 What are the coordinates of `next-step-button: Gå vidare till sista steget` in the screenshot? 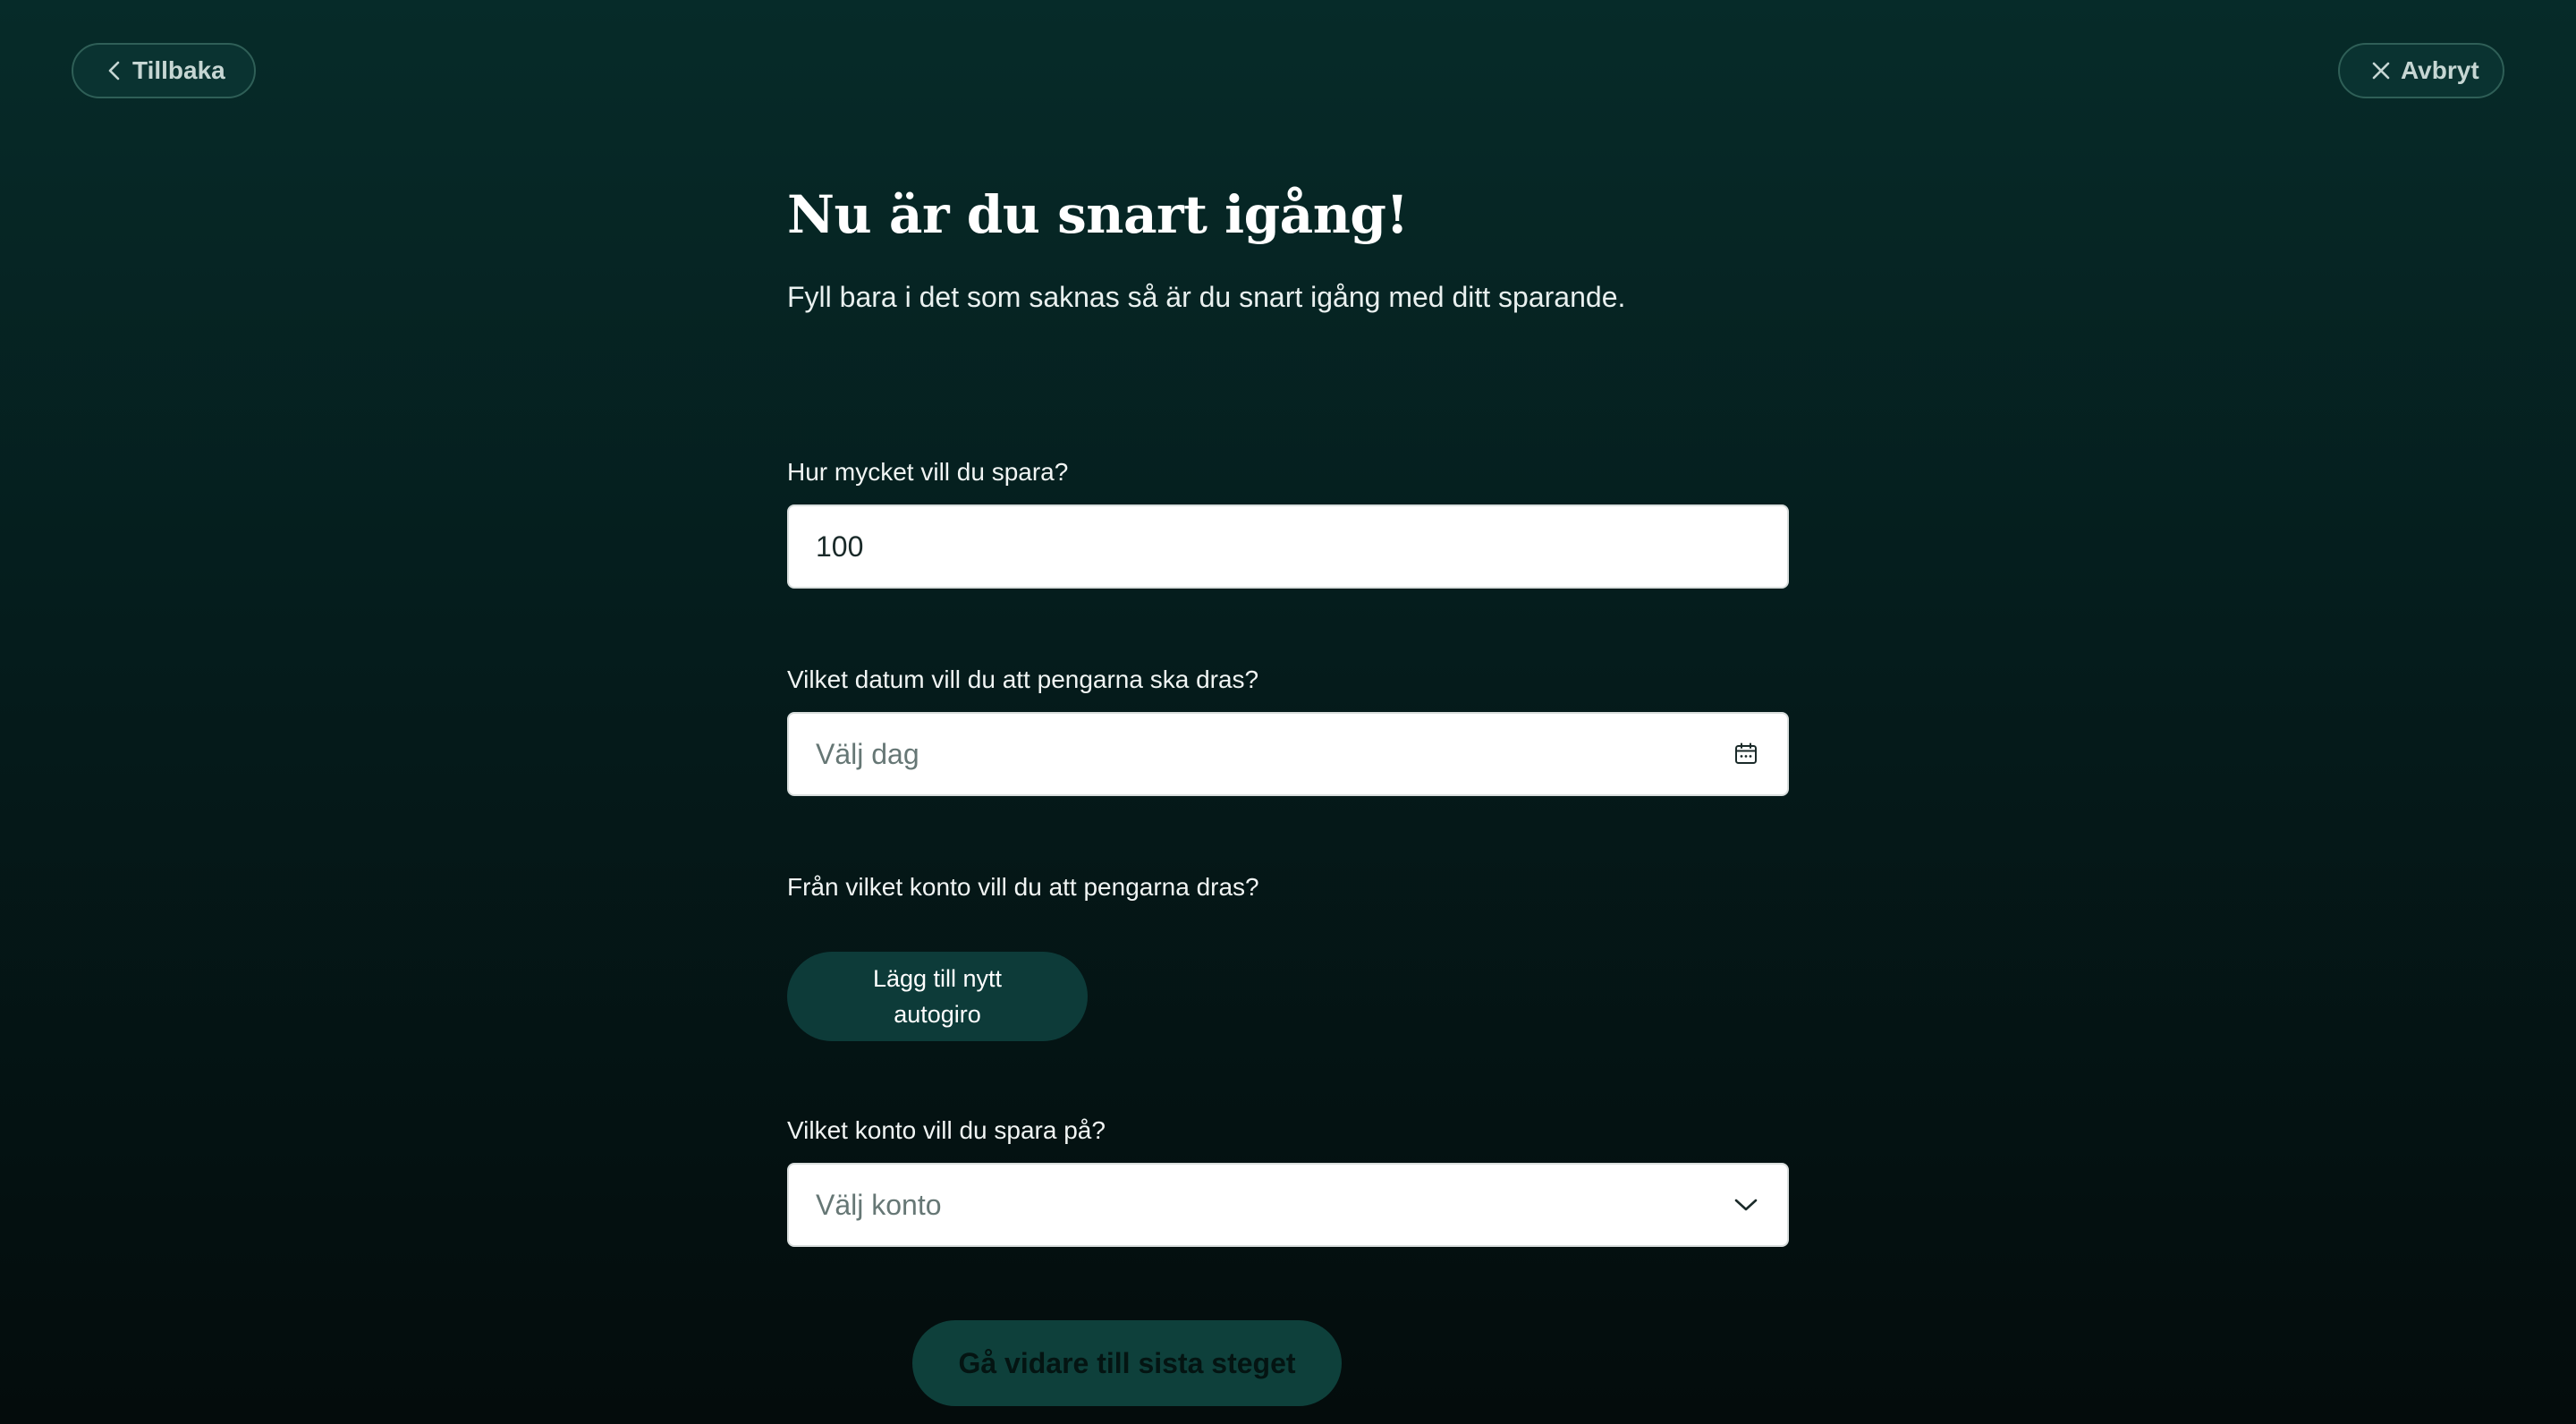 It's located at (1127, 1363).